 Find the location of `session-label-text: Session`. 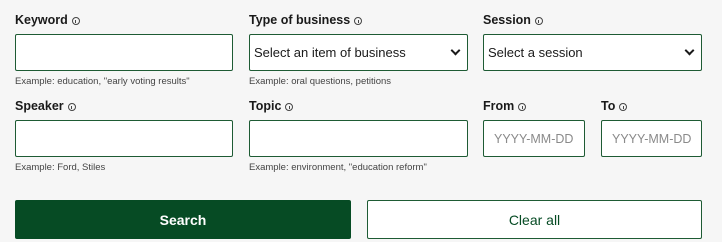

session-label-text: Session is located at coordinates (507, 20).